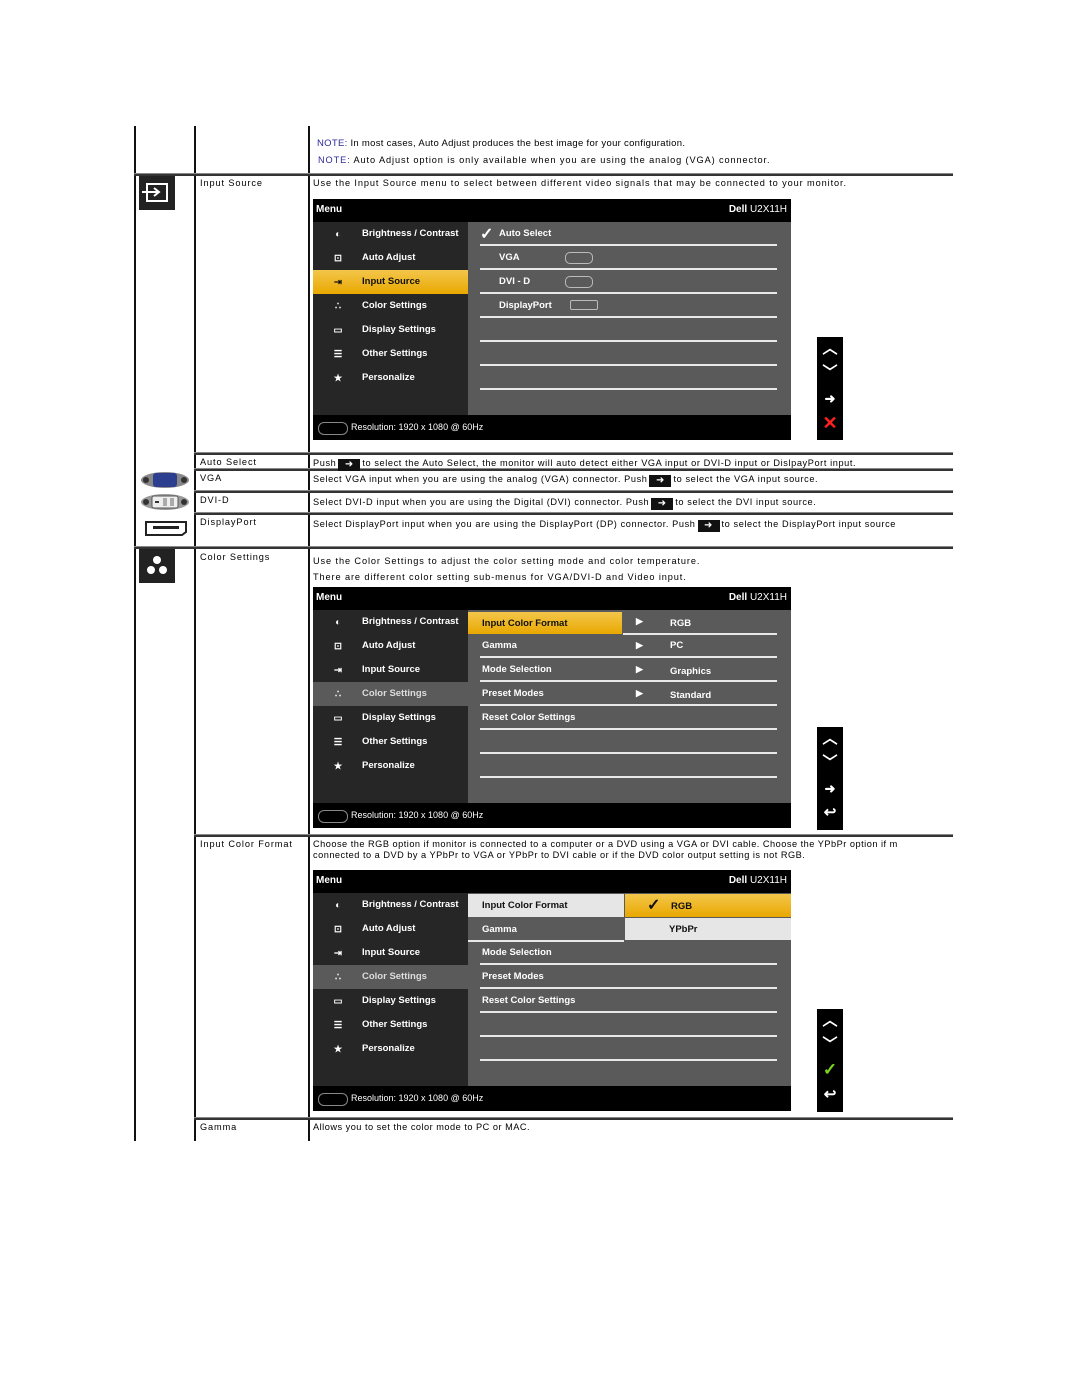  What do you see at coordinates (525, 233) in the screenshot?
I see `osd-submenu-label: Auto Select` at bounding box center [525, 233].